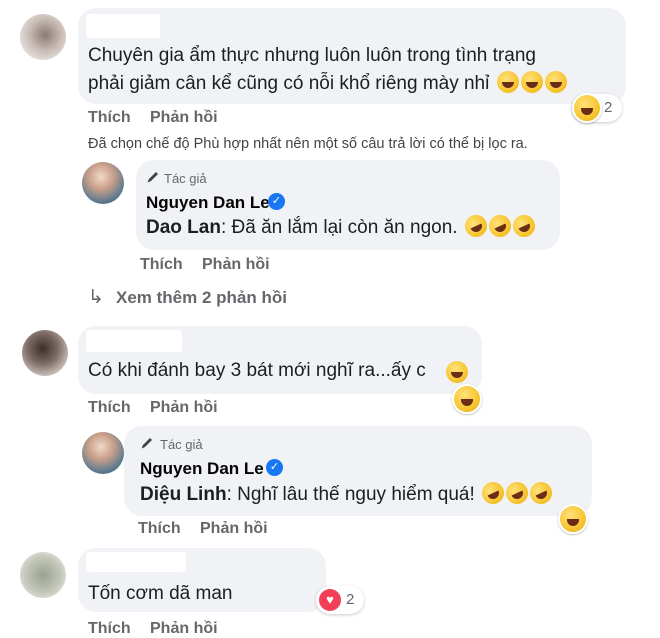  I want to click on reply-text: Diệu Linh: Nghĩ lâu thế nguy hiểm quá!, so click(348, 493).